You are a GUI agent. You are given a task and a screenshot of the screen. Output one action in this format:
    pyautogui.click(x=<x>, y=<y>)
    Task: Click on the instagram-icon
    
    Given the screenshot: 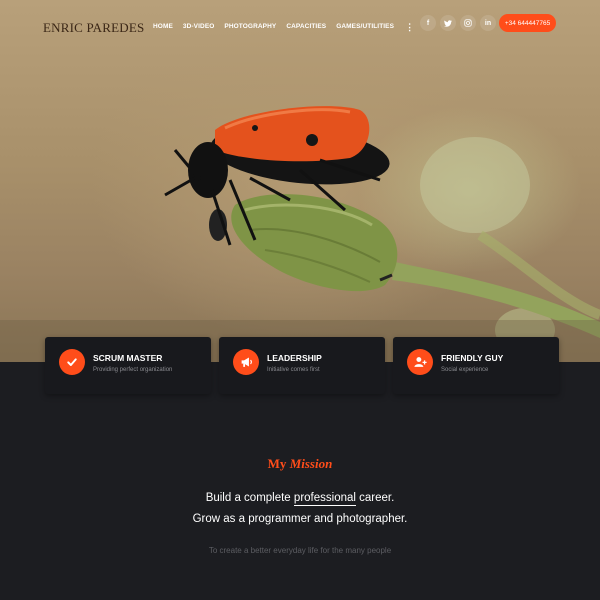 What is the action you would take?
    pyautogui.click(x=468, y=23)
    